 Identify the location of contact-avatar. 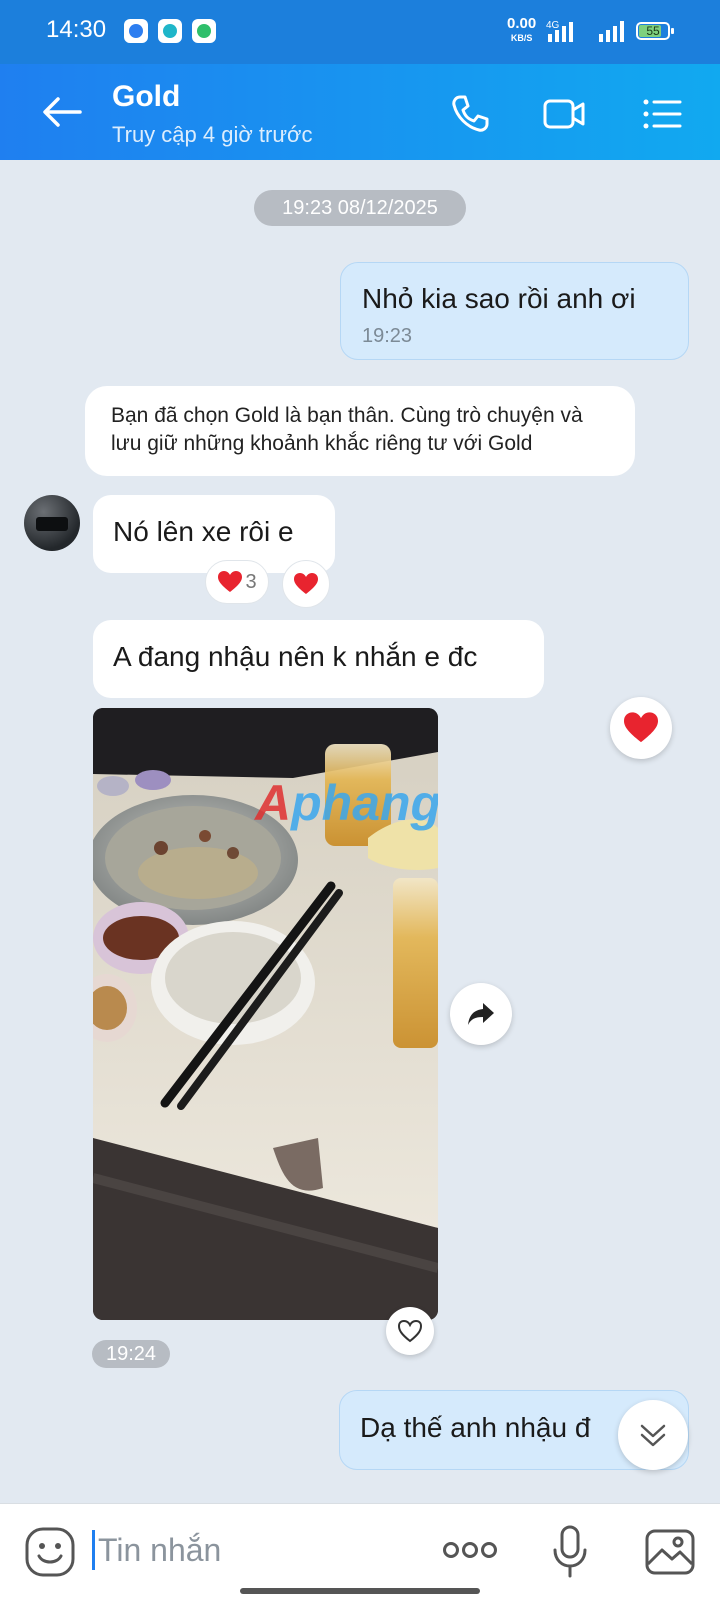
(52, 523).